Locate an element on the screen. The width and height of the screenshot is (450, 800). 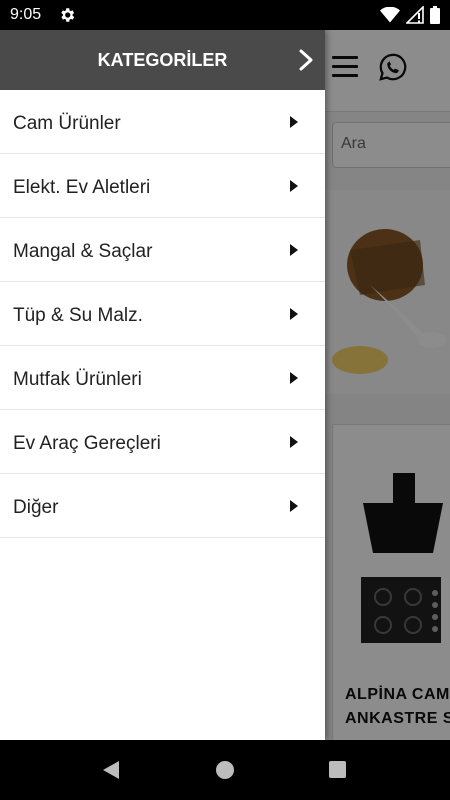
home-icon is located at coordinates (225, 770).